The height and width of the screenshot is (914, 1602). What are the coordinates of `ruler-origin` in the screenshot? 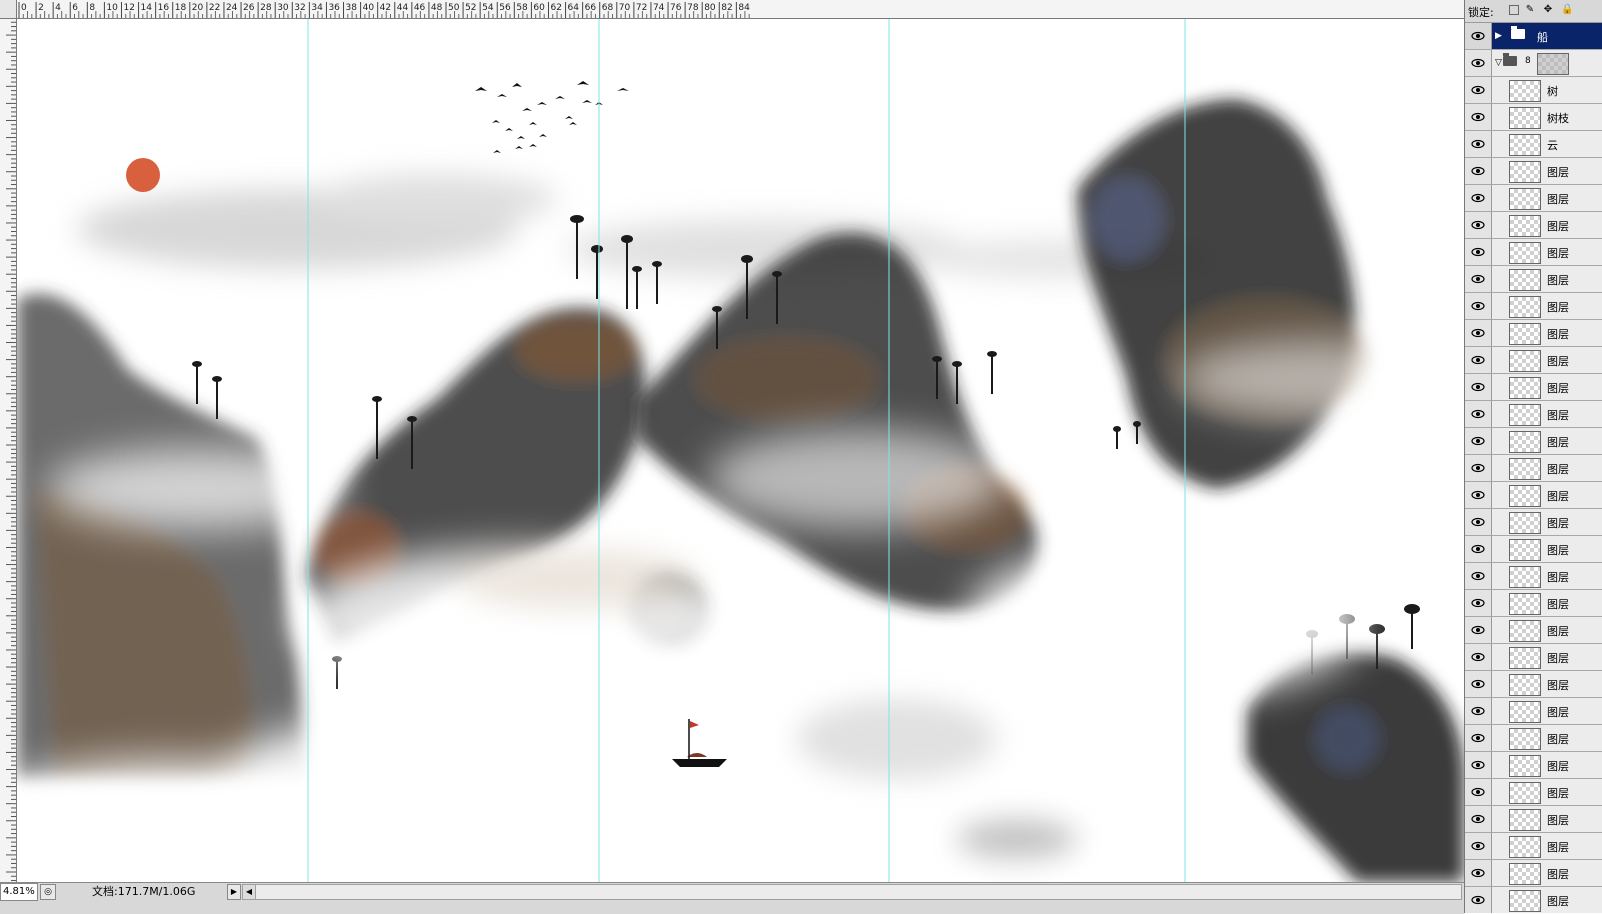 It's located at (8, 9).